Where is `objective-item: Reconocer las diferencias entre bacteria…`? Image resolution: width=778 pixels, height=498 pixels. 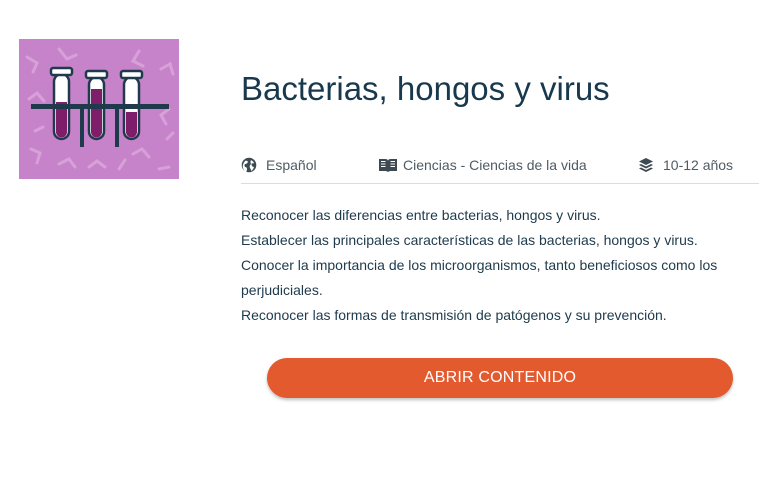 objective-item: Reconocer las diferencias entre bacteria… is located at coordinates (421, 215).